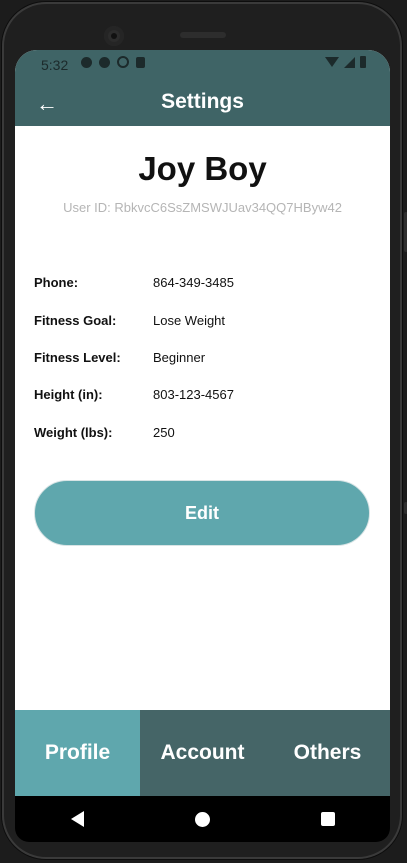 The width and height of the screenshot is (407, 863). Describe the element at coordinates (363, 62) in the screenshot. I see `battery-icon` at that location.